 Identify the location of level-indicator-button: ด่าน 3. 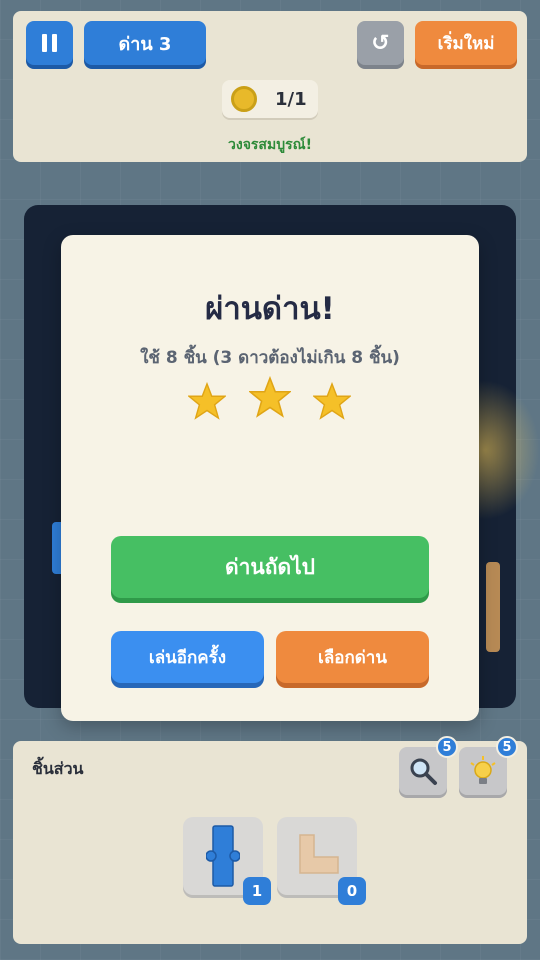
(145, 43).